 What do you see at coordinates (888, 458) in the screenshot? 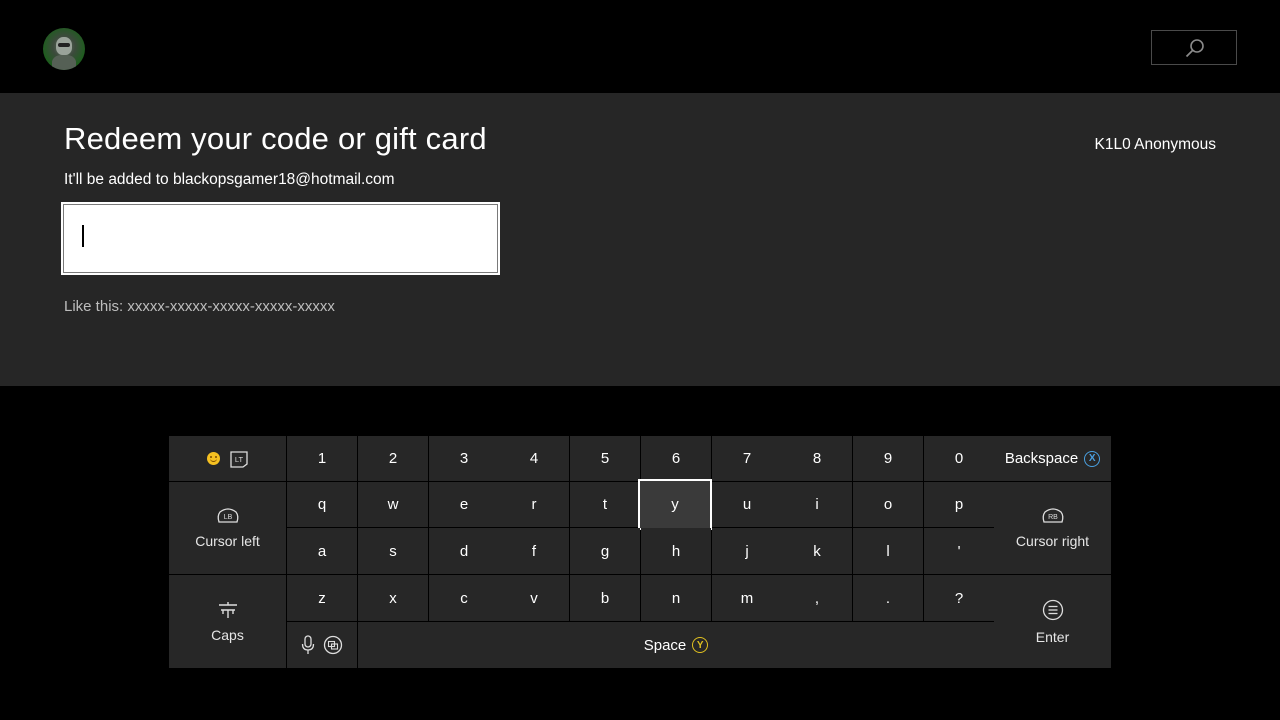
I see `key-9: 9` at bounding box center [888, 458].